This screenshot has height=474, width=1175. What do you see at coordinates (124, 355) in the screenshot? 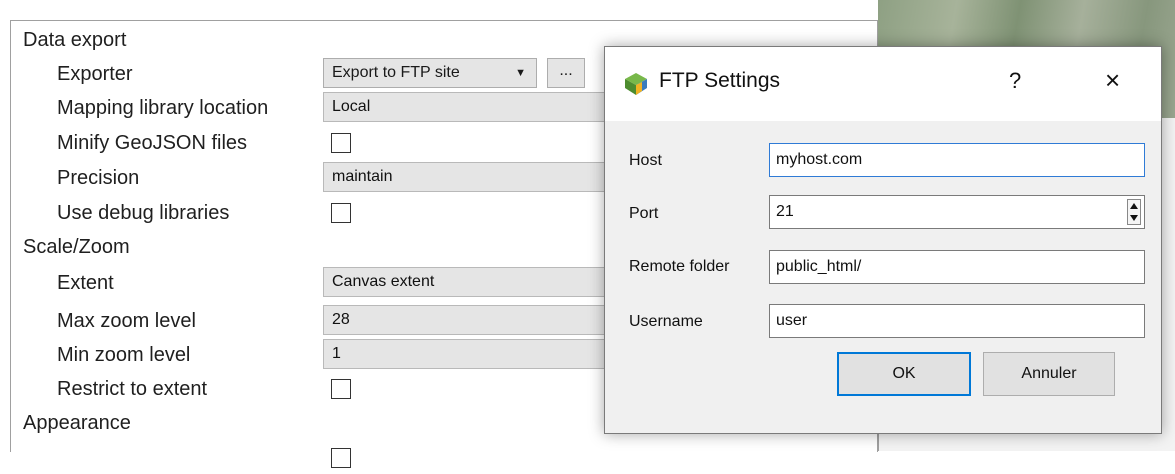
I see `min-zoom-label: Min zoom level` at bounding box center [124, 355].